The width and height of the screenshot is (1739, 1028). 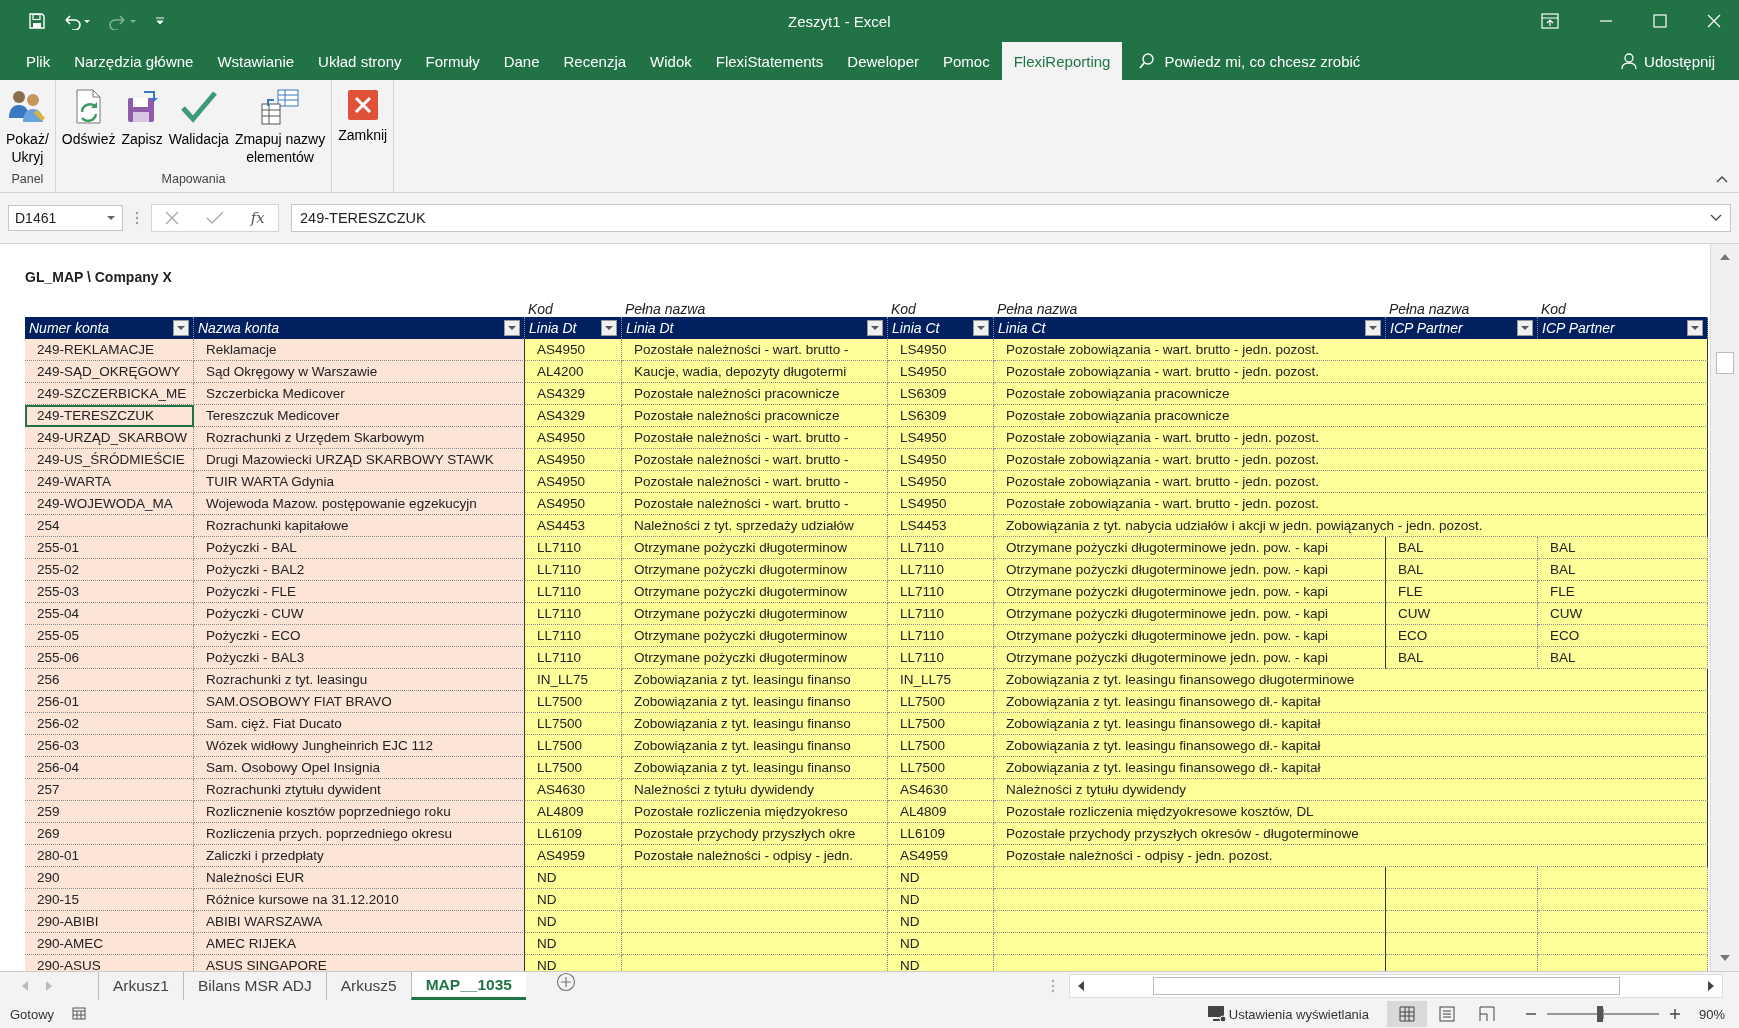 I want to click on ribbon-button: Zapisz, so click(x=142, y=128).